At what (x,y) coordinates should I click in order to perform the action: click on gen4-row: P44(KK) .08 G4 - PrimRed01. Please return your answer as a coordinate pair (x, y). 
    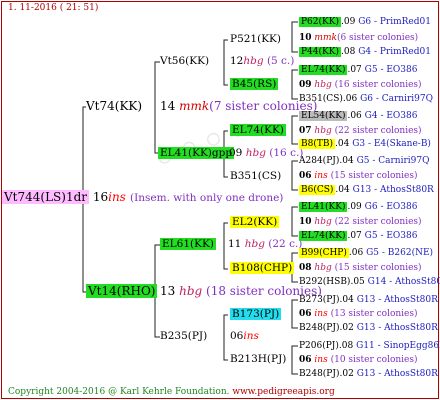
    Looking at the image, I should click on (365, 52).